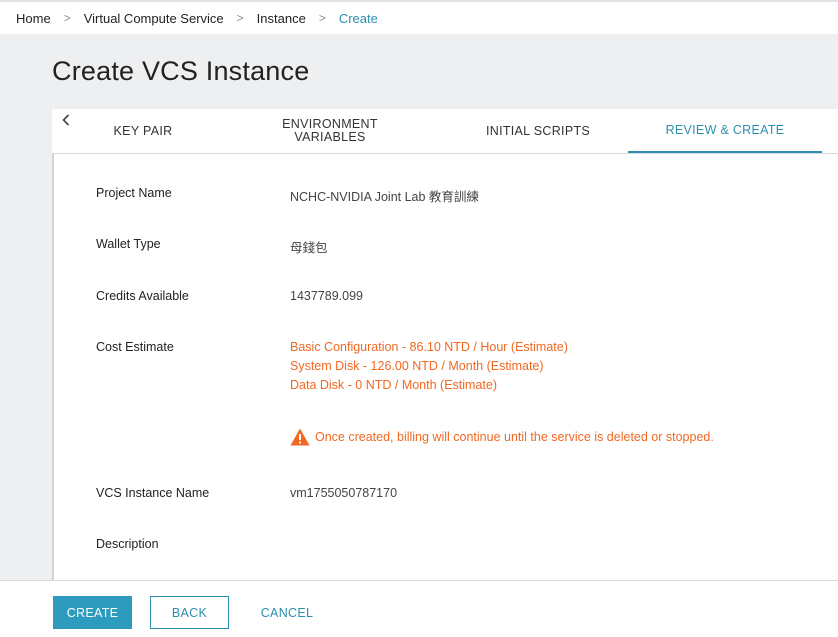 The image size is (838, 637). What do you see at coordinates (189, 612) in the screenshot?
I see `back-button: BACK` at bounding box center [189, 612].